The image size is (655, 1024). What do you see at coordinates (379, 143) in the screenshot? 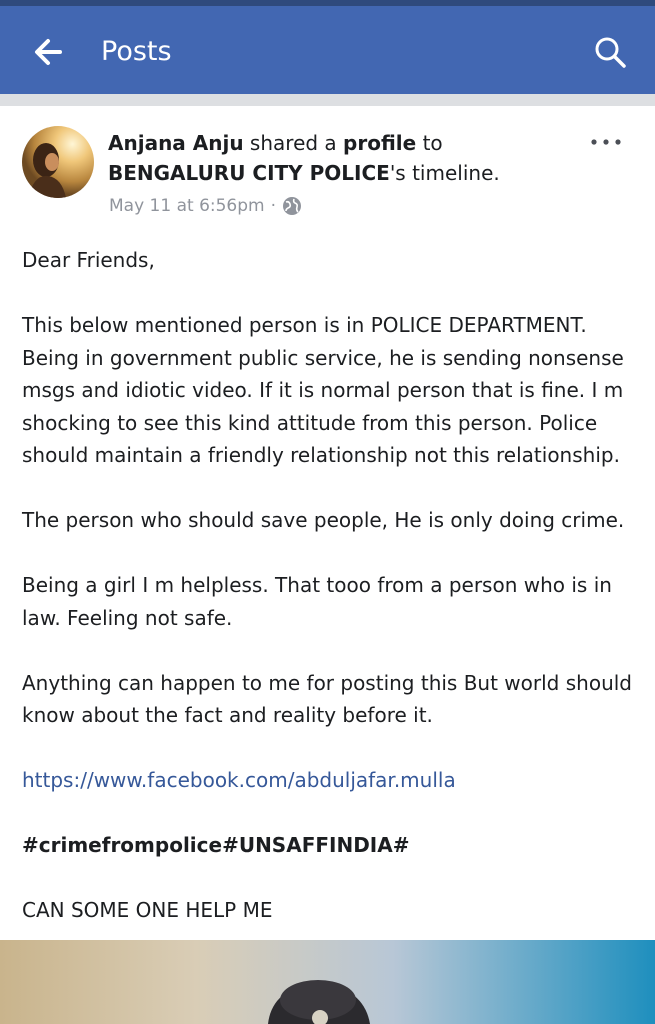
I see `shared-object-link: profile` at bounding box center [379, 143].